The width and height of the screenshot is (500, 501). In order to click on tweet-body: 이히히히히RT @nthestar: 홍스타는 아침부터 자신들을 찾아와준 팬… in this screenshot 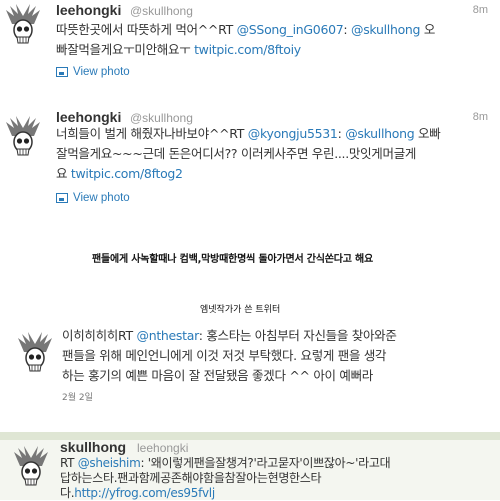, I will do `click(229, 356)`.